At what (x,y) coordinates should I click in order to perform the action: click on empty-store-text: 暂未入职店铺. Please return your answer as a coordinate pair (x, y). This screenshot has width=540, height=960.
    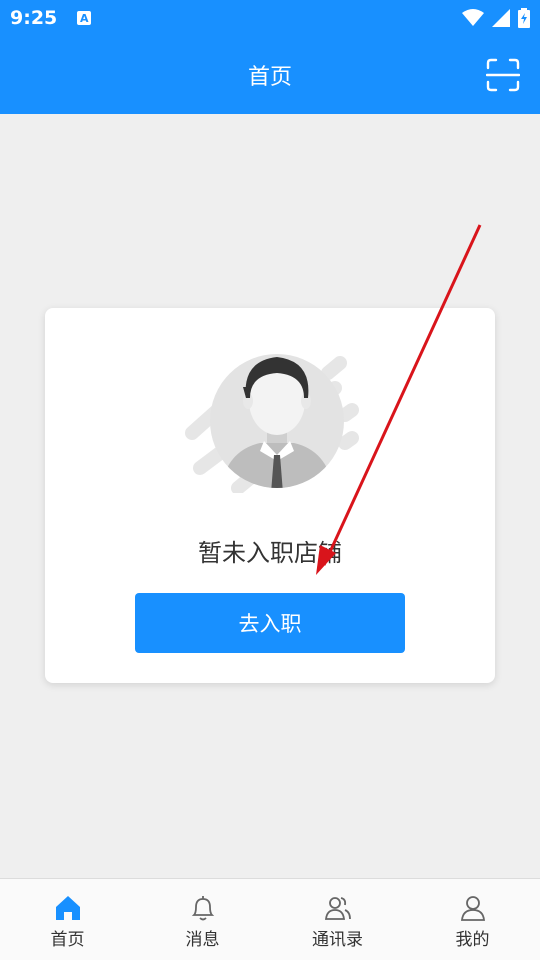
    Looking at the image, I should click on (270, 553).